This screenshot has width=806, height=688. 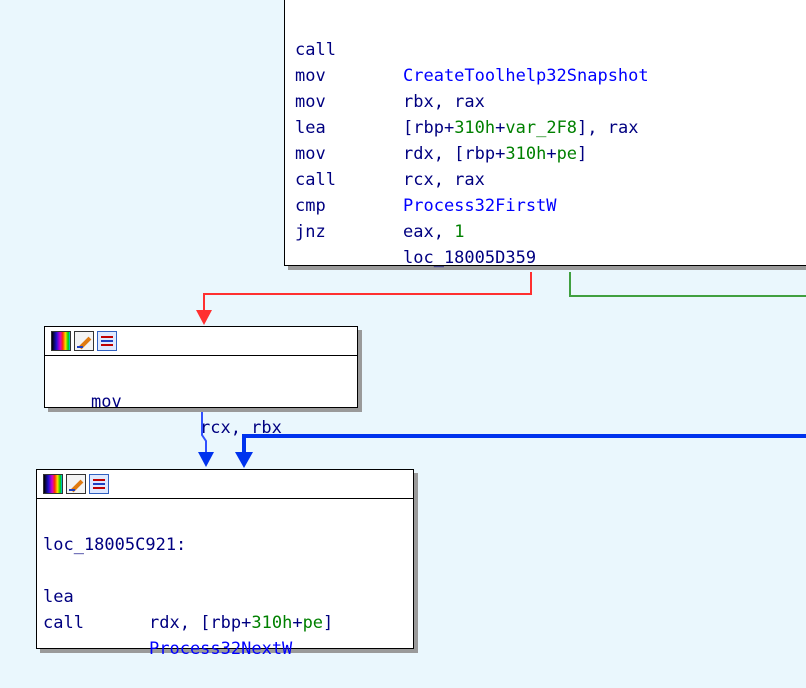 What do you see at coordinates (545, 204) in the screenshot?
I see `instruction-line: cmp eax, 1` at bounding box center [545, 204].